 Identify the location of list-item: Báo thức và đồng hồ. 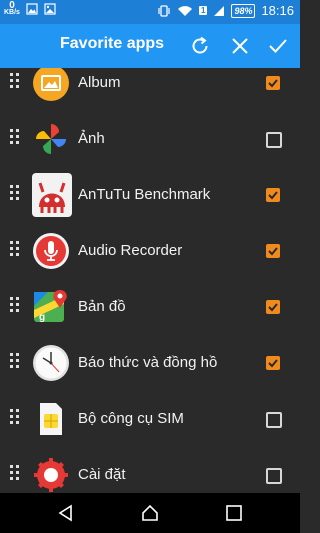
(150, 363).